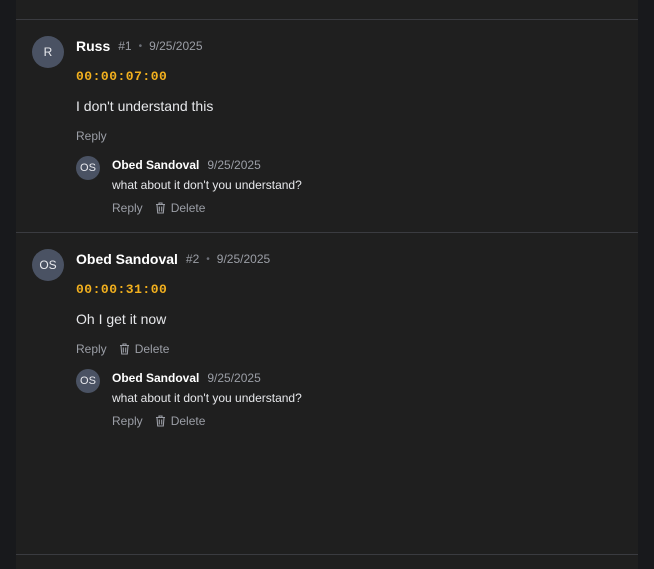 This screenshot has height=569, width=654. I want to click on comment-header: Obed Sandoval #2 • 9/25/2025, so click(173, 259).